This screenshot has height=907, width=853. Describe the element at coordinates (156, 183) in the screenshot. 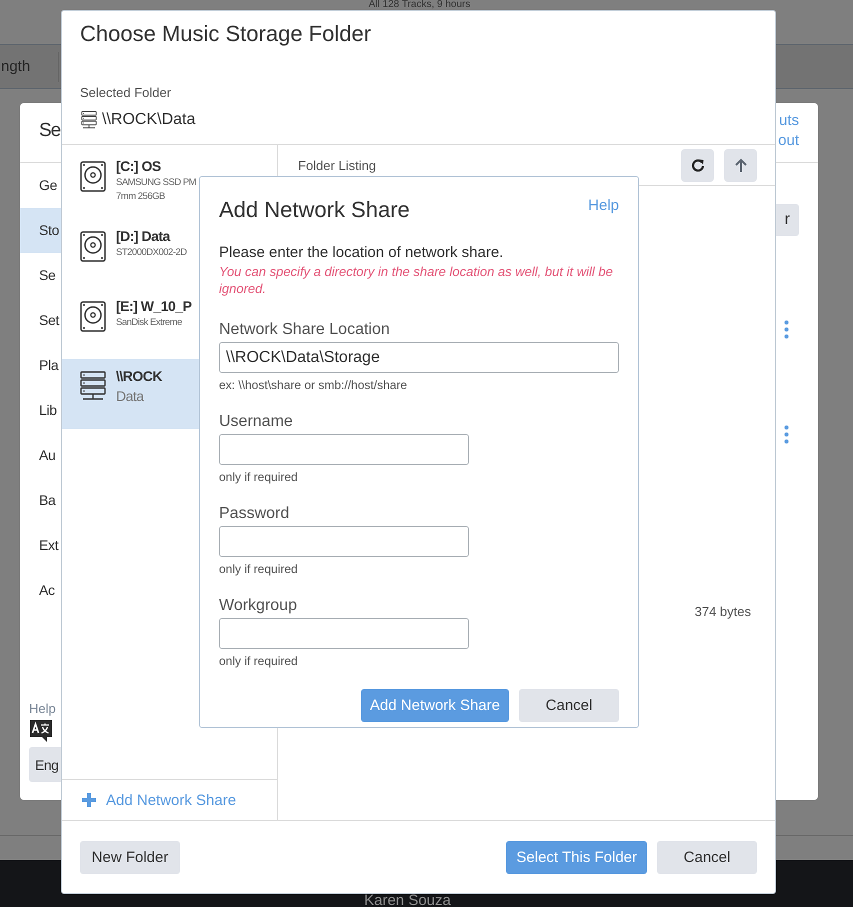

I see `location-detail: SAMSUNG SSD PM` at that location.